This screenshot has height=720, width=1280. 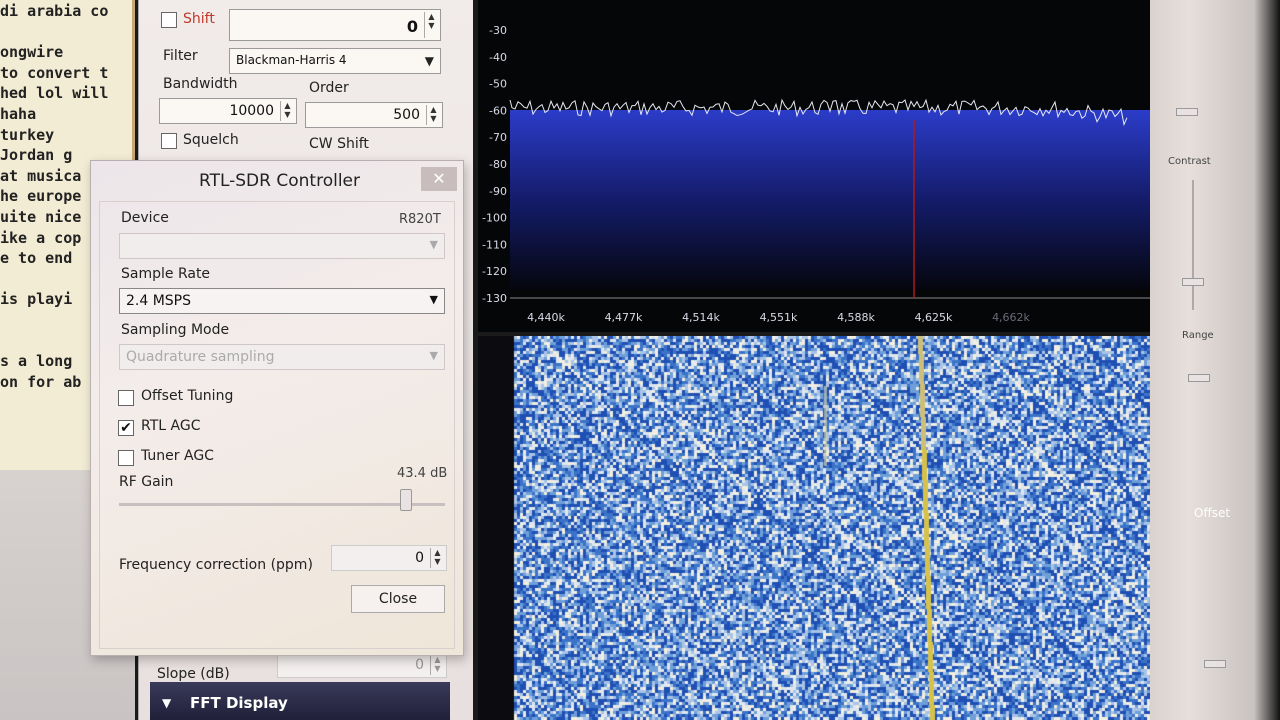 I want to click on shift-checkbox, so click(x=169, y=20).